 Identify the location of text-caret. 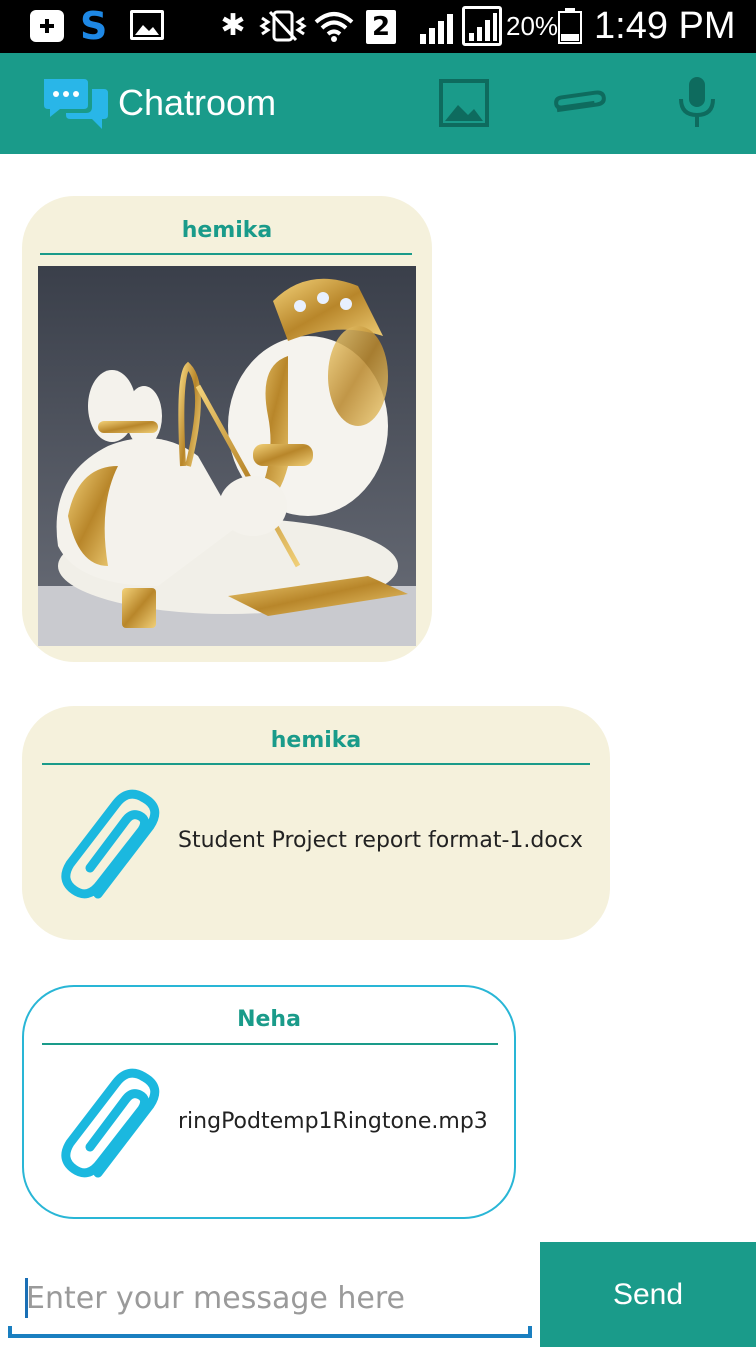
(26, 1298).